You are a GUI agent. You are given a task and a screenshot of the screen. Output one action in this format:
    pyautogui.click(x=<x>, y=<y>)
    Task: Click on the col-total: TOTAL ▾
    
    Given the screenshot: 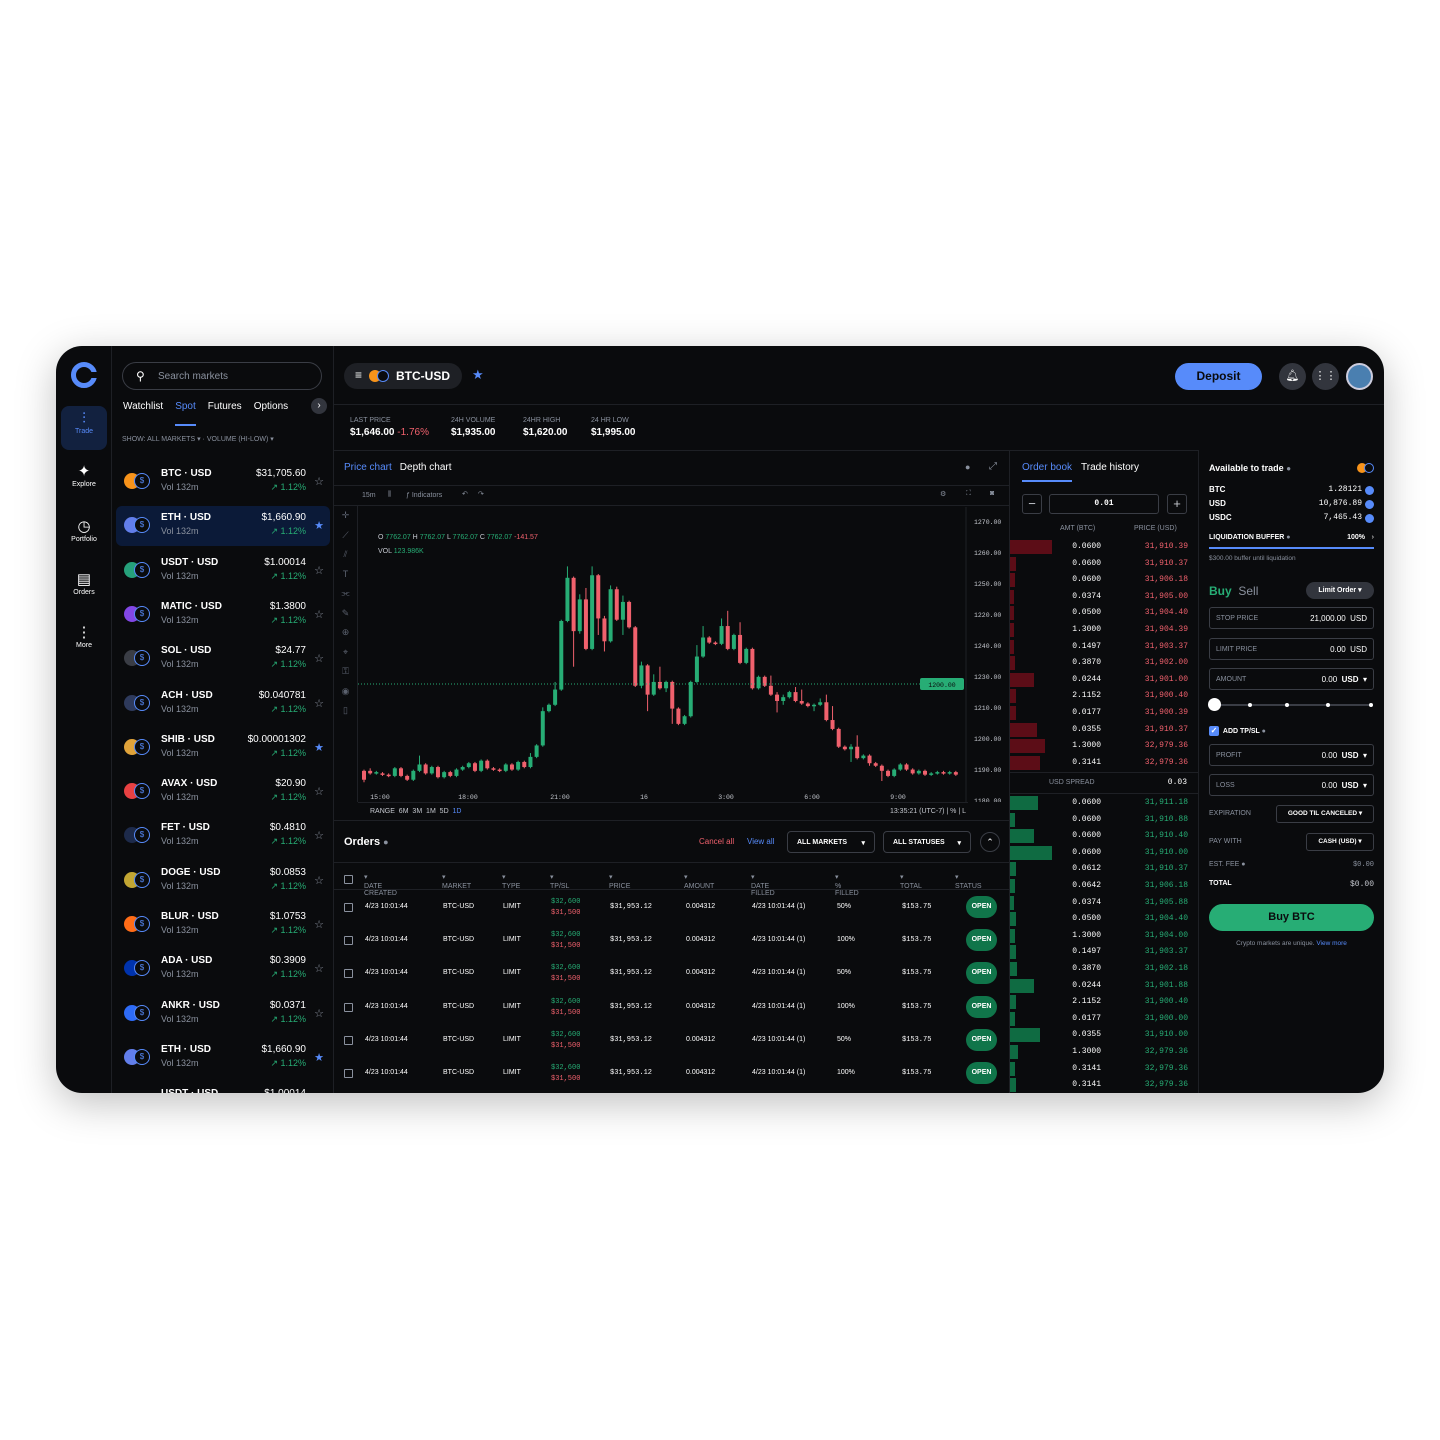 What is the action you would take?
    pyautogui.click(x=911, y=881)
    